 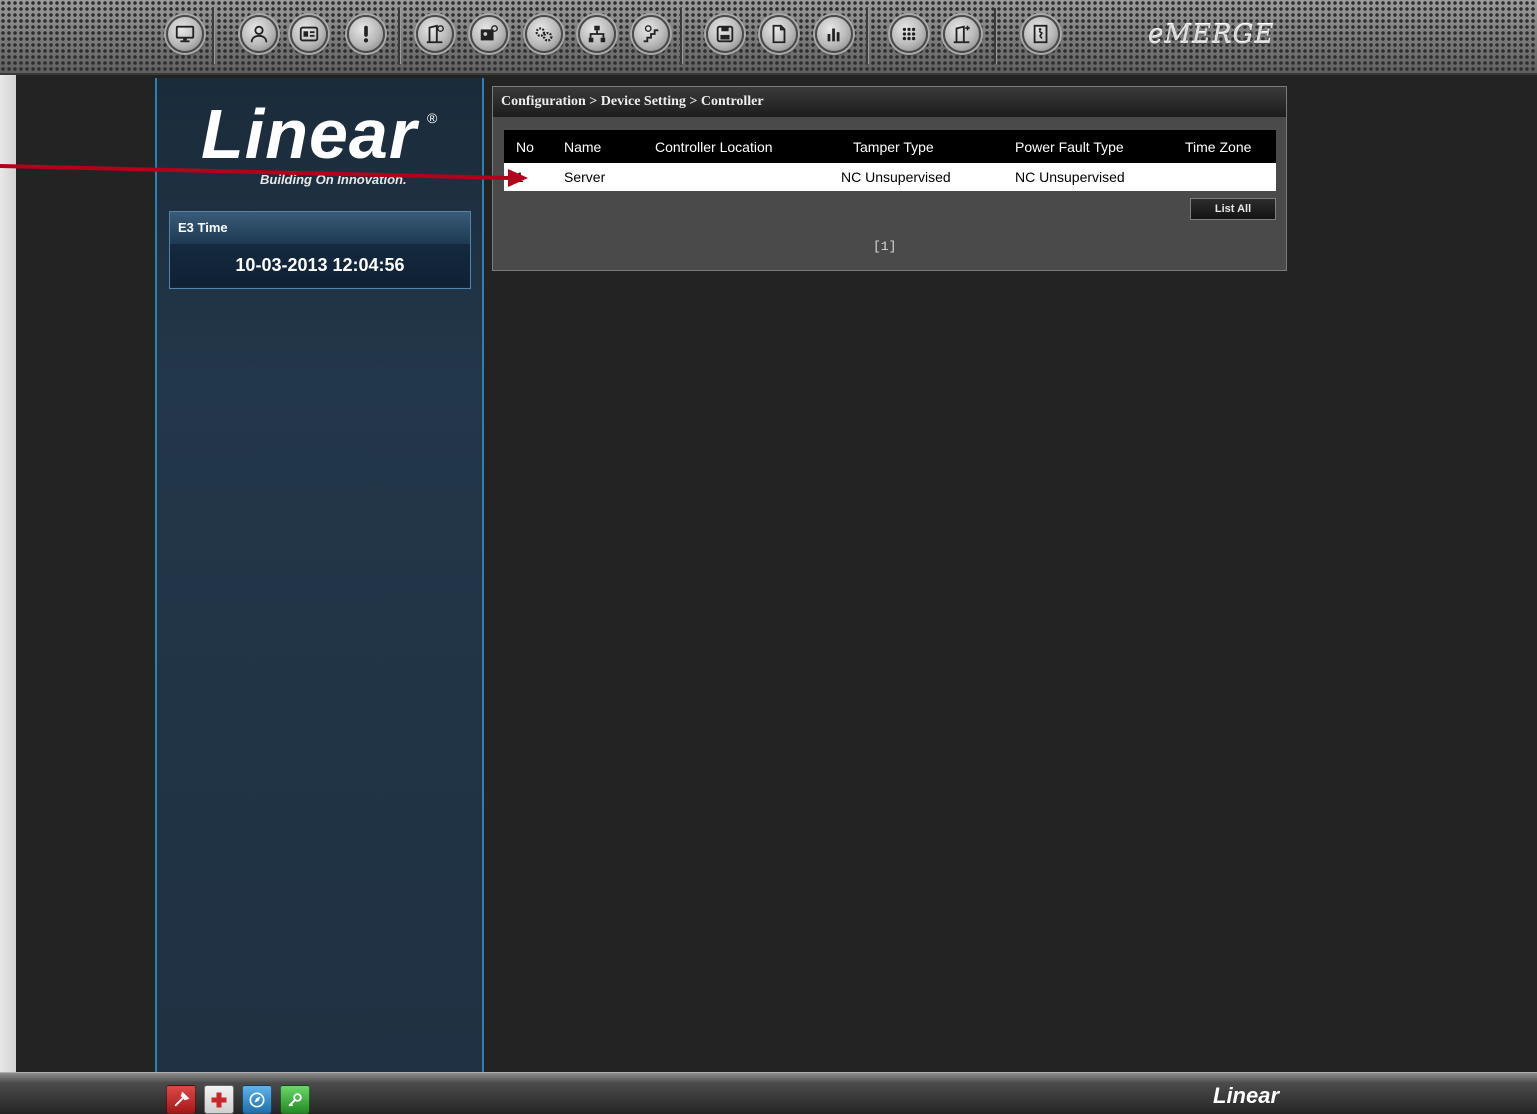 I want to click on time-panel-title: E3 Time, so click(x=320, y=228).